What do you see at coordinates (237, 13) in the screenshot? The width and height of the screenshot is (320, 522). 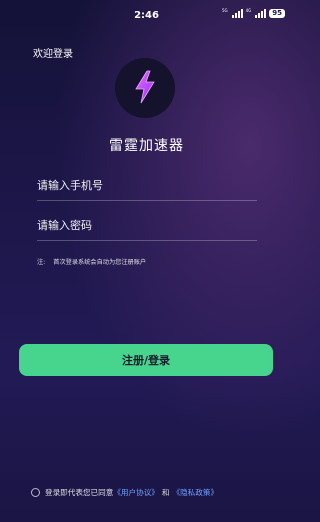 I see `signal-icon` at bounding box center [237, 13].